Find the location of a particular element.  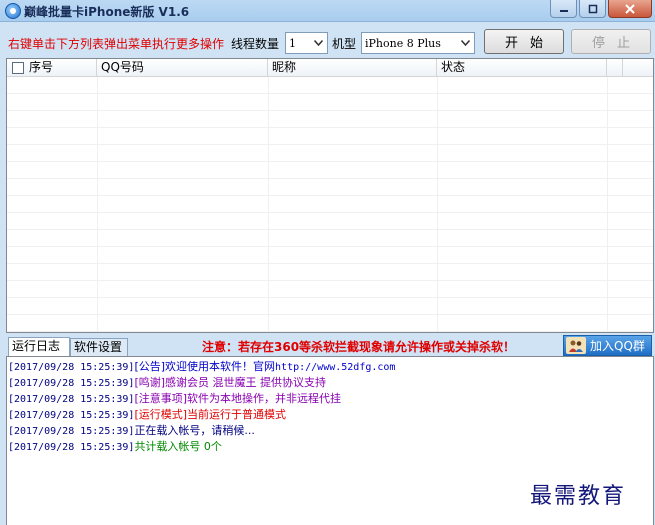

threads-value: 1 is located at coordinates (292, 43).